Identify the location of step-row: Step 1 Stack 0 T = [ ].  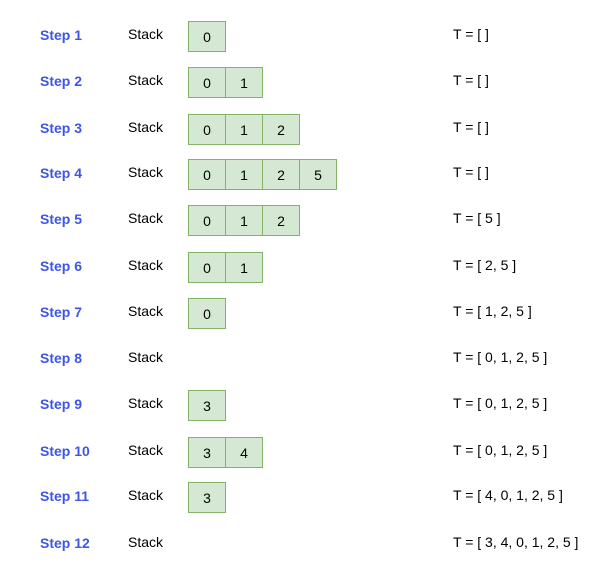
(306, 36).